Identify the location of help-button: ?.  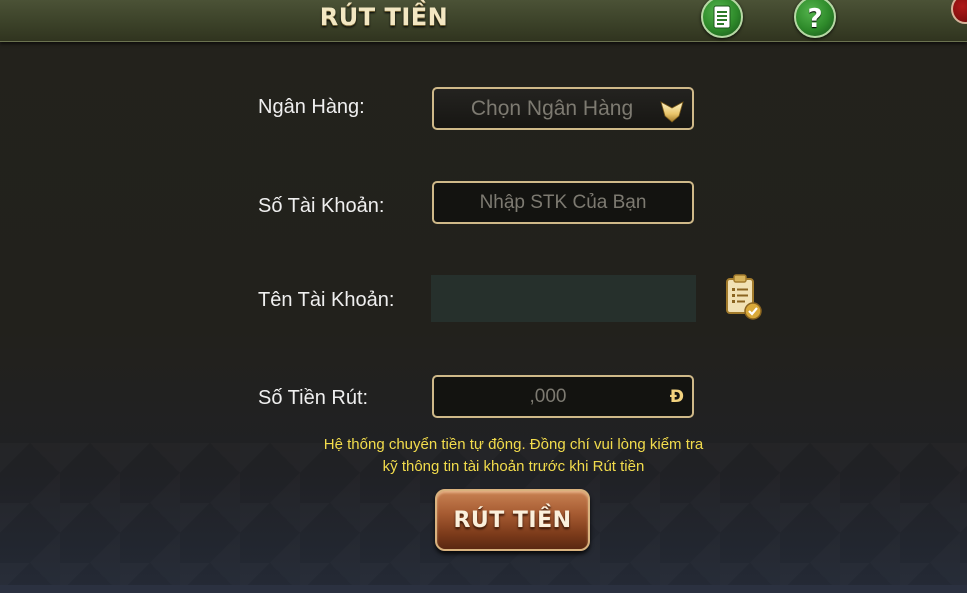
(815, 19).